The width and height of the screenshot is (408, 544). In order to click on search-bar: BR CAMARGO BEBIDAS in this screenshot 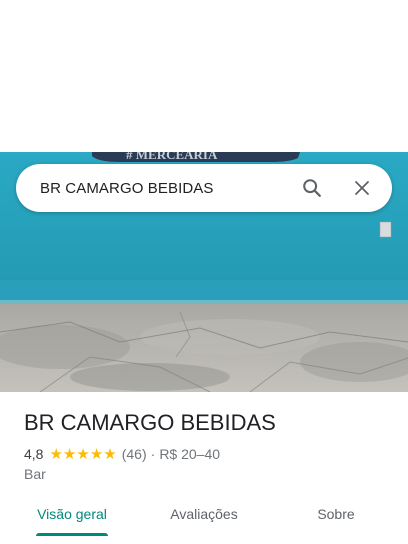, I will do `click(204, 188)`.